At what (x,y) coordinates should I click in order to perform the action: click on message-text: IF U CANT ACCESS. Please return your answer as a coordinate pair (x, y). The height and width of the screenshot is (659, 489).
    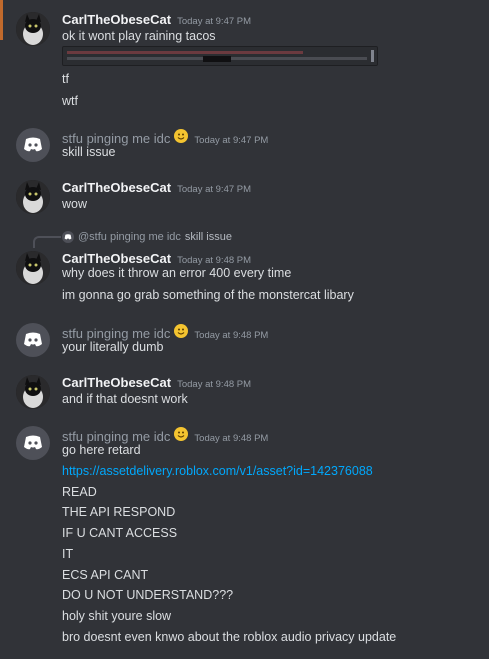
    Looking at the image, I should click on (120, 533).